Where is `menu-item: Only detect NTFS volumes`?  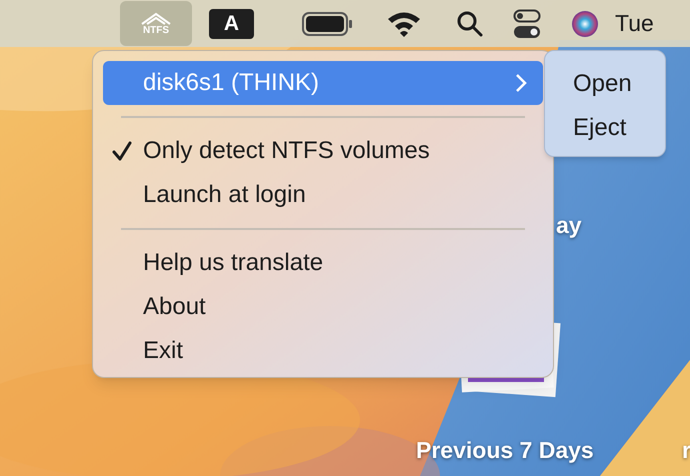 menu-item: Only detect NTFS volumes is located at coordinates (323, 151).